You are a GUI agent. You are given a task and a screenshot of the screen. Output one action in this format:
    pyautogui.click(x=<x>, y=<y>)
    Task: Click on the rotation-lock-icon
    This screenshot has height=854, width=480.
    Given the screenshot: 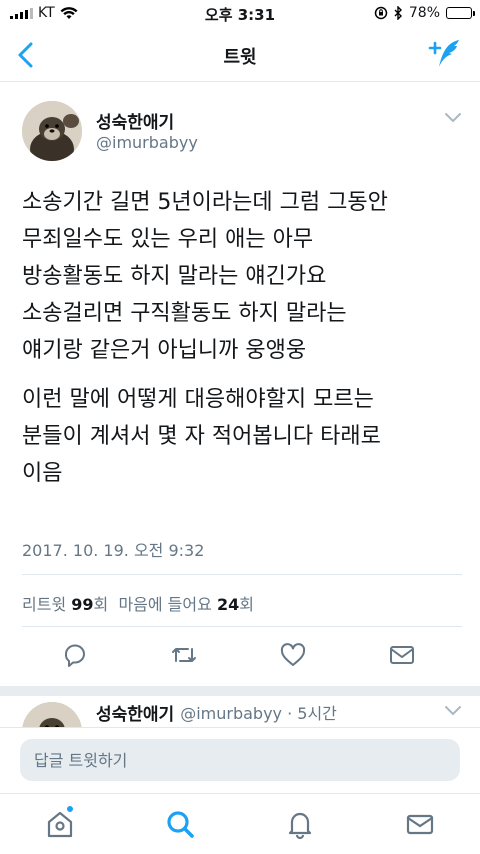 What is the action you would take?
    pyautogui.click(x=381, y=13)
    